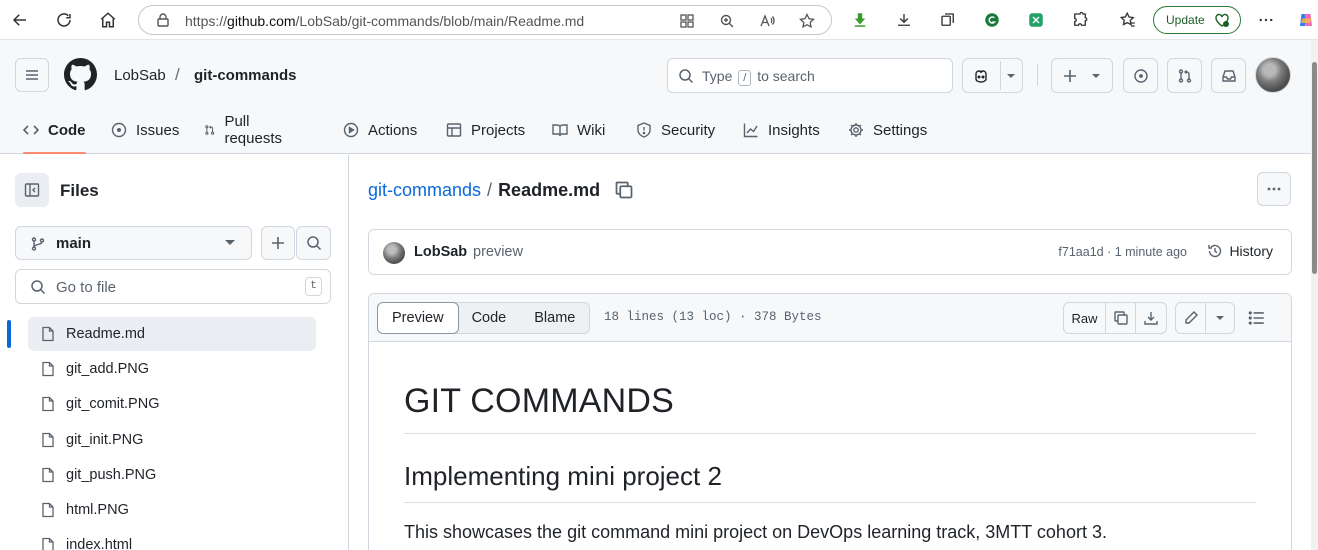 The width and height of the screenshot is (1318, 550). Describe the element at coordinates (394, 253) in the screenshot. I see `commit-author-avatar` at that location.